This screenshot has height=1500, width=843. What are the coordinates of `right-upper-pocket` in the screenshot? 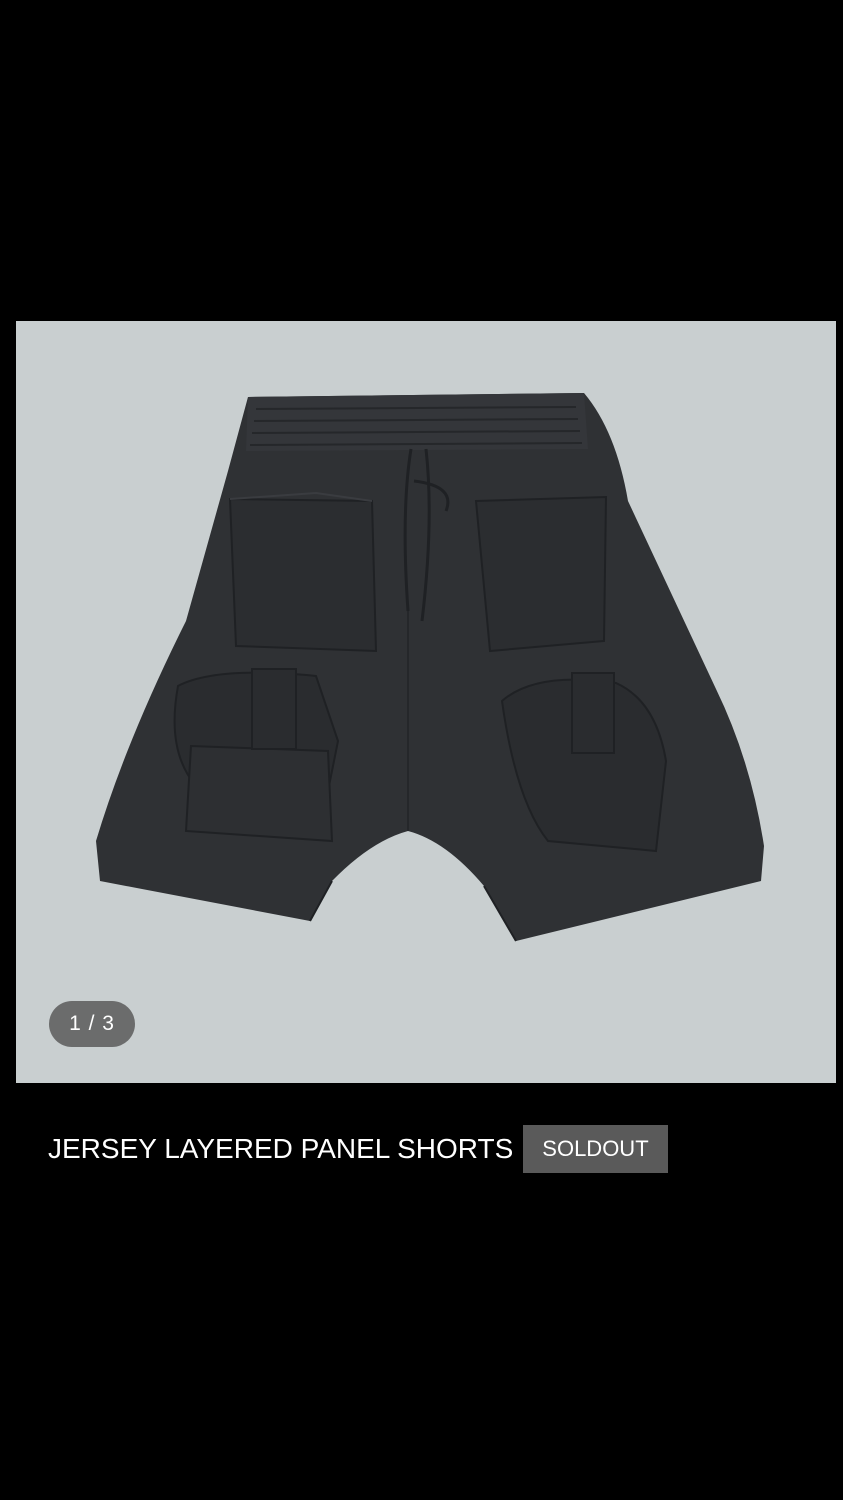 It's located at (541, 574).